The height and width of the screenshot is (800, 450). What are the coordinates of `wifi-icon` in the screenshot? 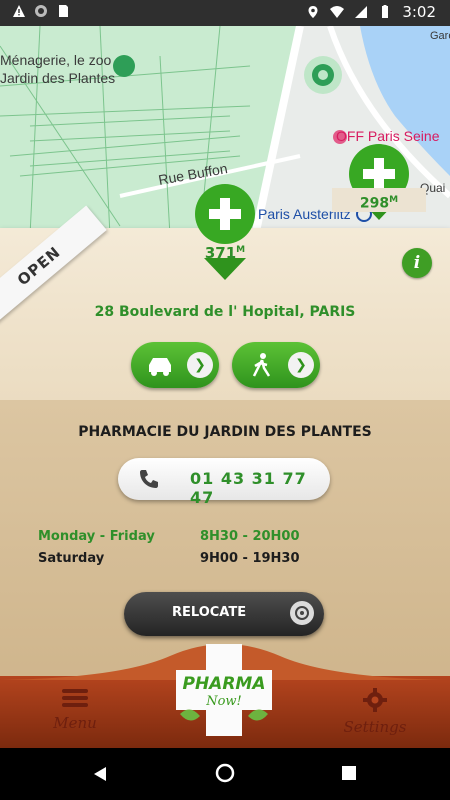 It's located at (337, 12).